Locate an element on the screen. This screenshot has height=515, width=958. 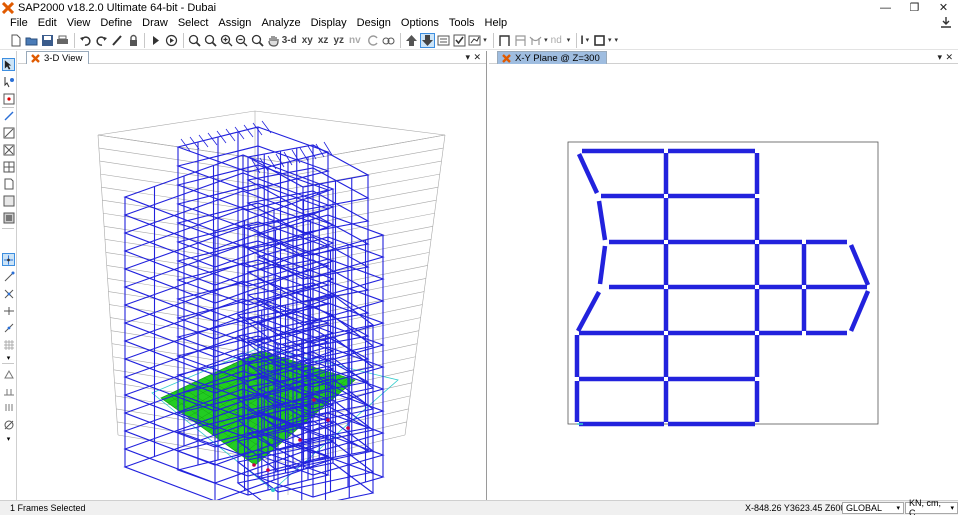
sap2000-app-icon is located at coordinates (8, 7).